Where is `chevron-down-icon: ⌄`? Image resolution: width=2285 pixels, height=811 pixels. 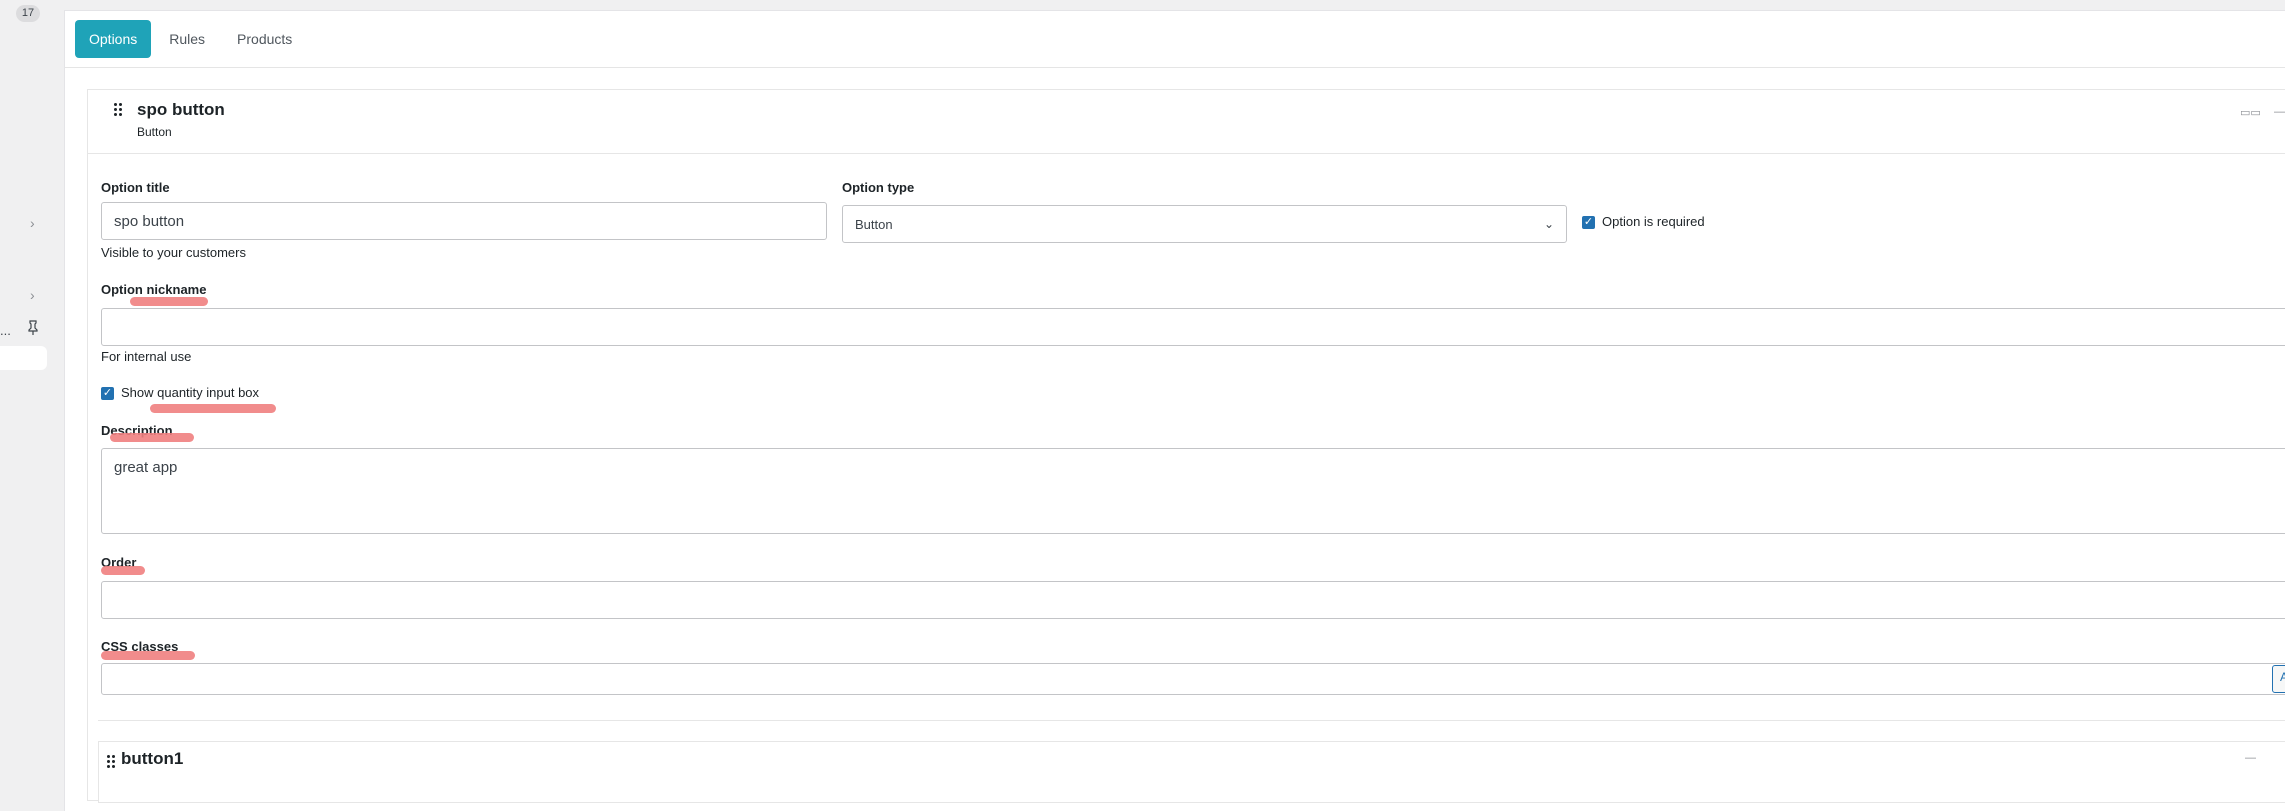 chevron-down-icon: ⌄ is located at coordinates (1548, 224).